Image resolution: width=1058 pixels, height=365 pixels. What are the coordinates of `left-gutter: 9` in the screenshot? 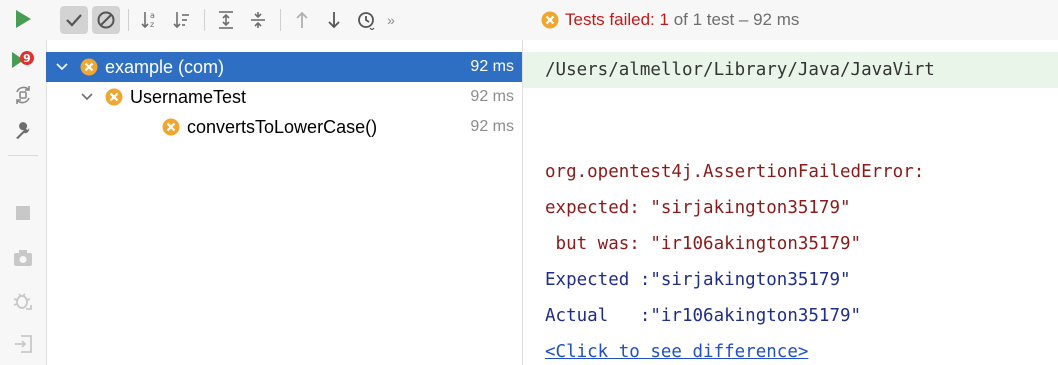 It's located at (23, 182).